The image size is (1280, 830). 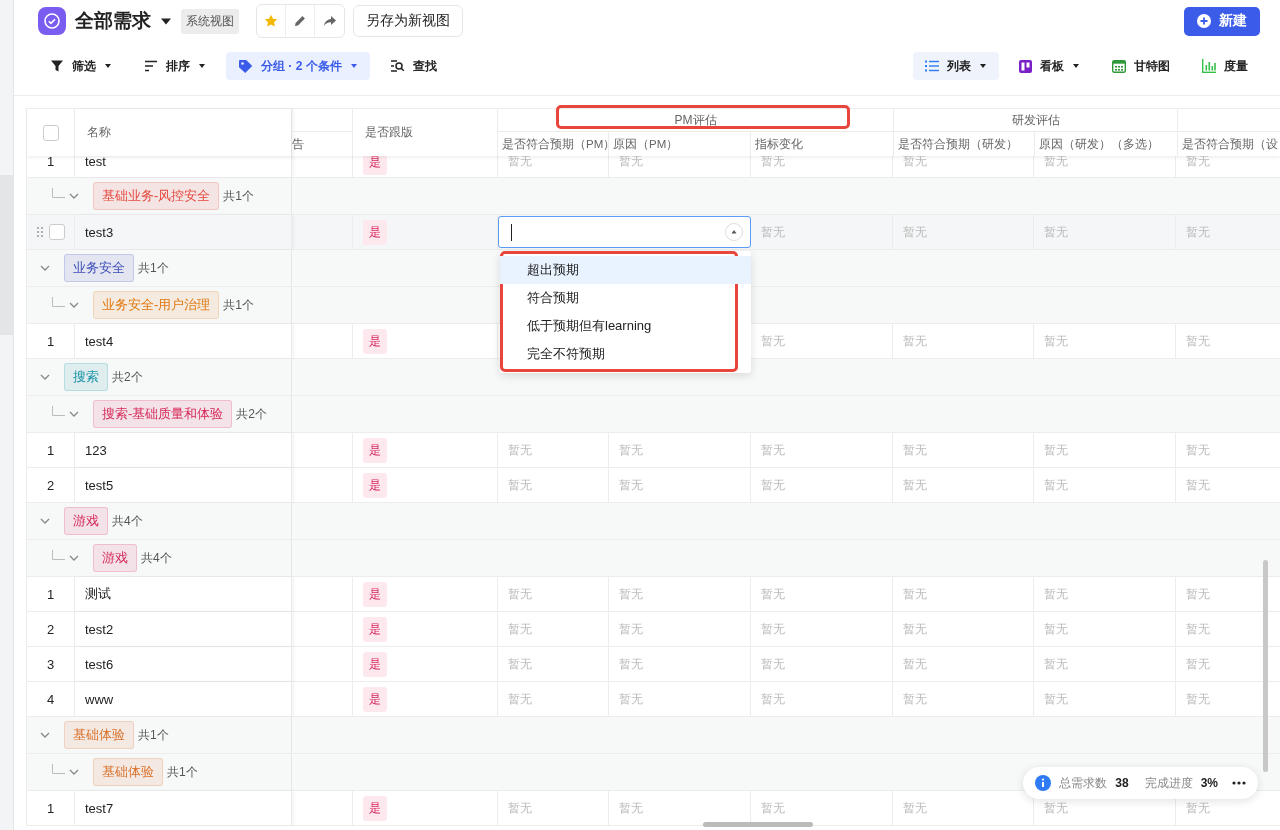 What do you see at coordinates (127, 521) in the screenshot?
I see `group-count: 共4个` at bounding box center [127, 521].